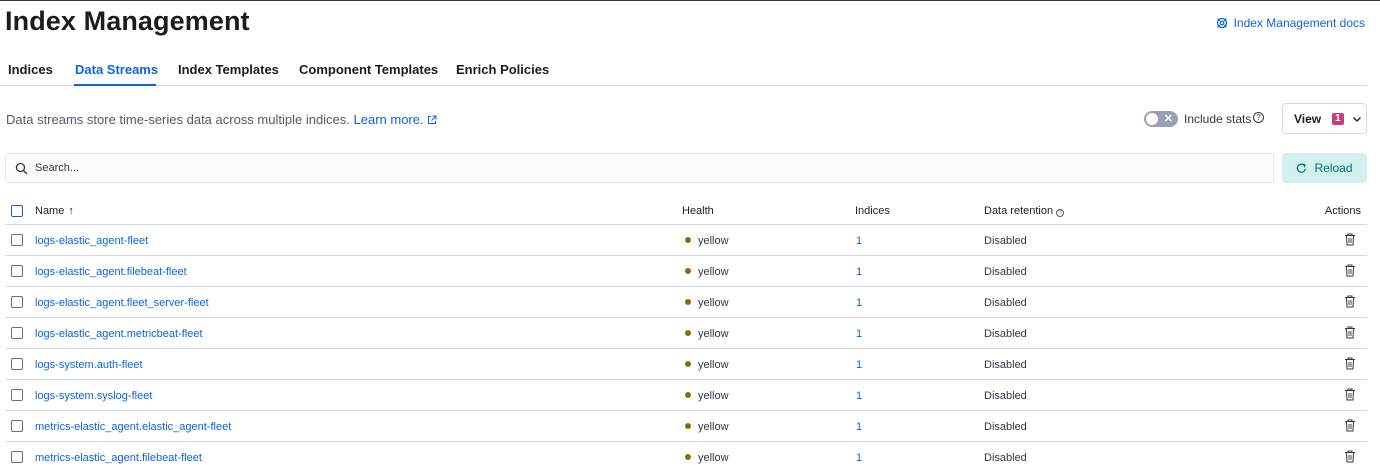  Describe the element at coordinates (1221, 23) in the screenshot. I see `docs-icon` at that location.